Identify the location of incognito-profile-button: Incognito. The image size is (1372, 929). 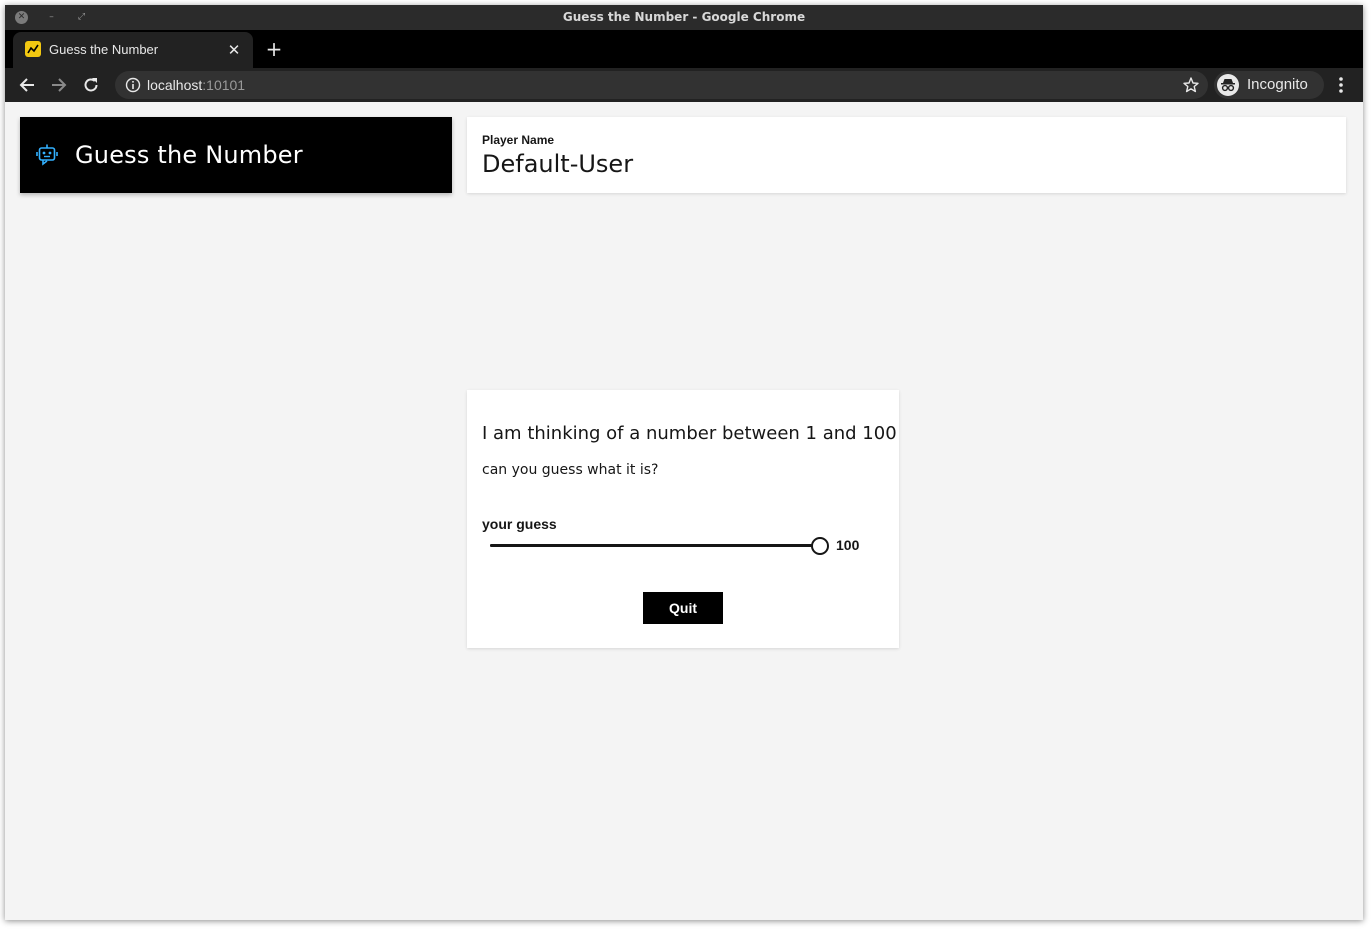
(1269, 85).